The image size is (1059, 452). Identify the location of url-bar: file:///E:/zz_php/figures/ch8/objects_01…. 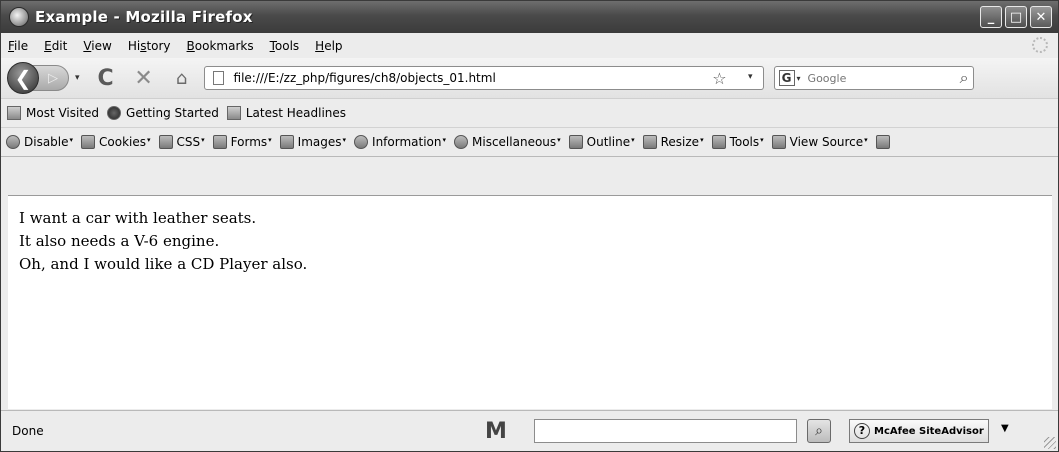
(483, 78).